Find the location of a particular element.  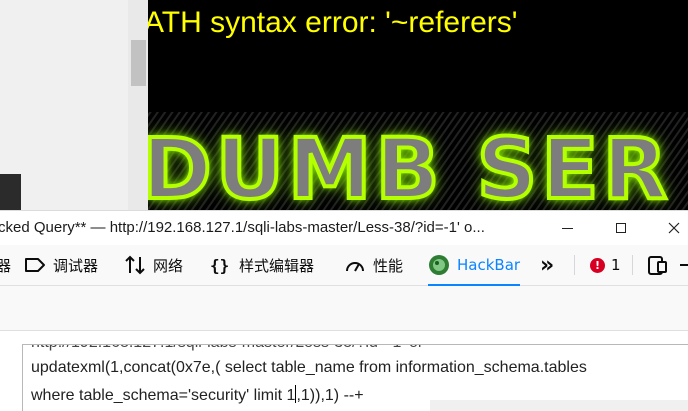

devtools-tabbar: 器 调试器 网络 {} 样式编辑器 性能 HackBar » ! 1 is located at coordinates (344, 265).